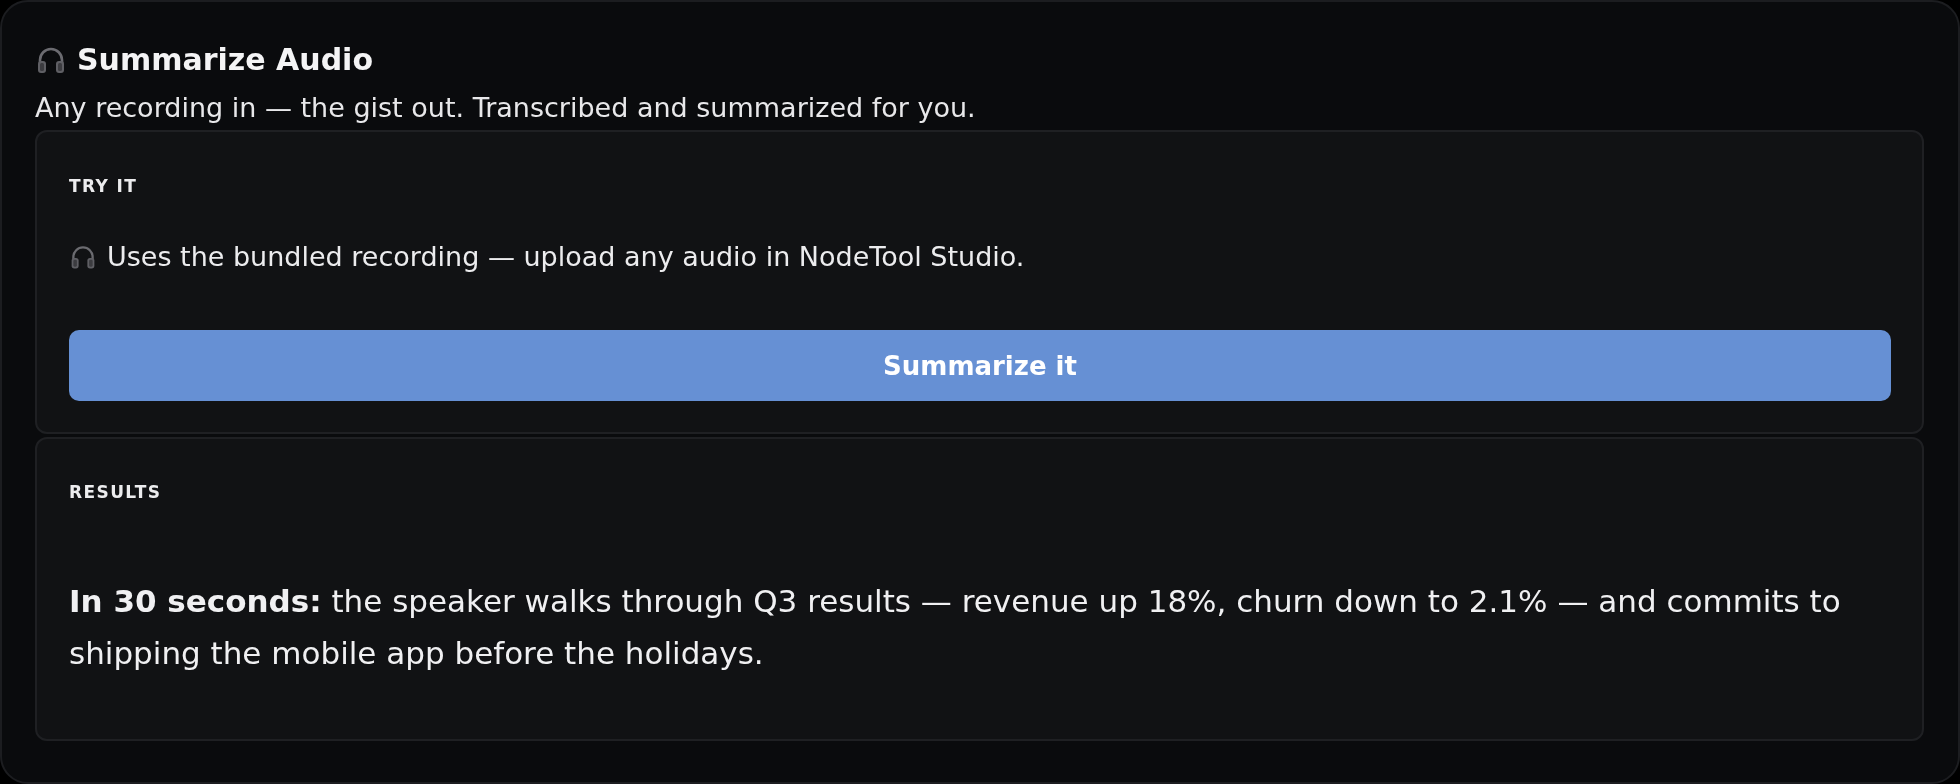  What do you see at coordinates (955, 627) in the screenshot?
I see `summary-text: In 30 seconds: the speaker walks through Q3 results — revenue up 18%, churn down to 2.1% — and commits to shipping the mobile app before the holidays.` at bounding box center [955, 627].